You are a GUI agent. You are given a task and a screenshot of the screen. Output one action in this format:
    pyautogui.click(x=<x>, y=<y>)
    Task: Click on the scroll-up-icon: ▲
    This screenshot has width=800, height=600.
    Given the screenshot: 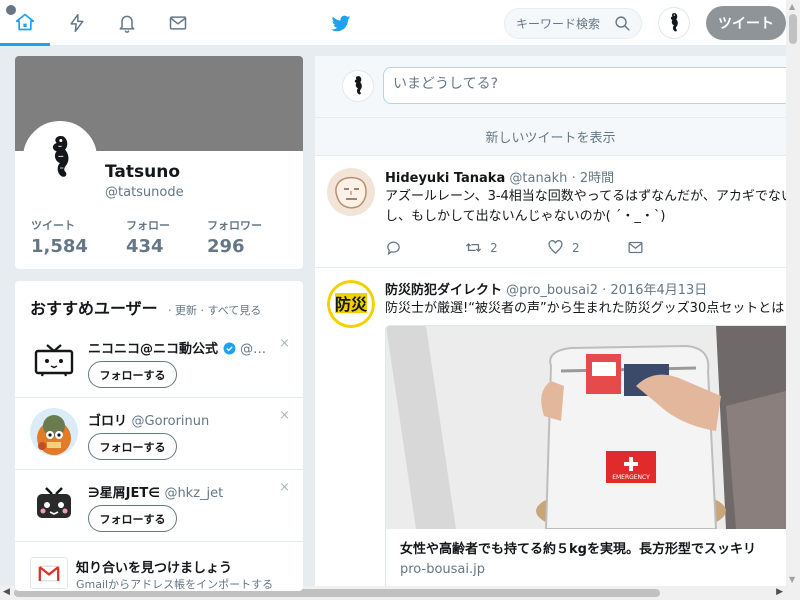 What is the action you would take?
    pyautogui.click(x=792, y=6)
    